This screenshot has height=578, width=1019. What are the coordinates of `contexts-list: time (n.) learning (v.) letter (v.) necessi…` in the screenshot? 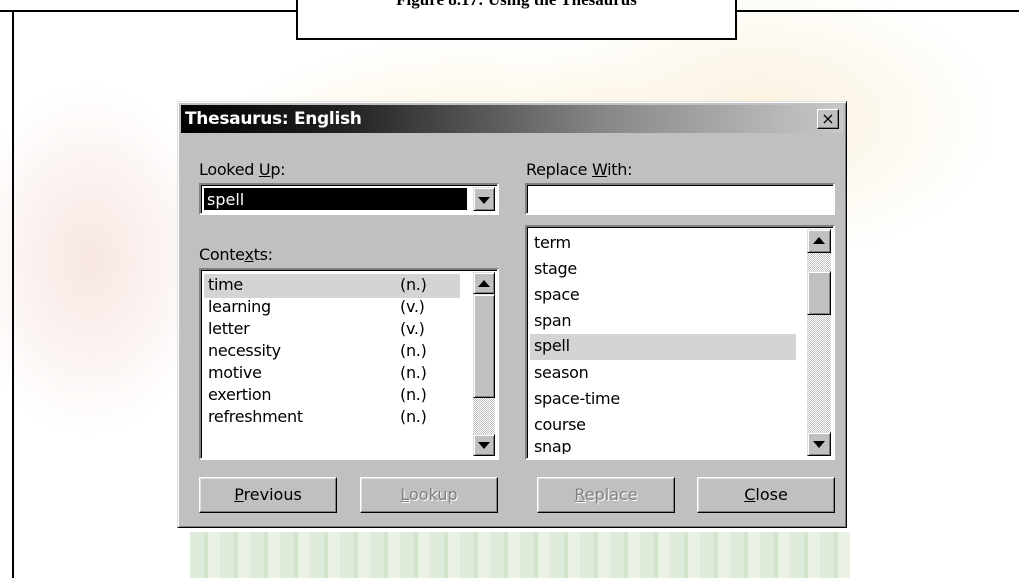 It's located at (349, 364).